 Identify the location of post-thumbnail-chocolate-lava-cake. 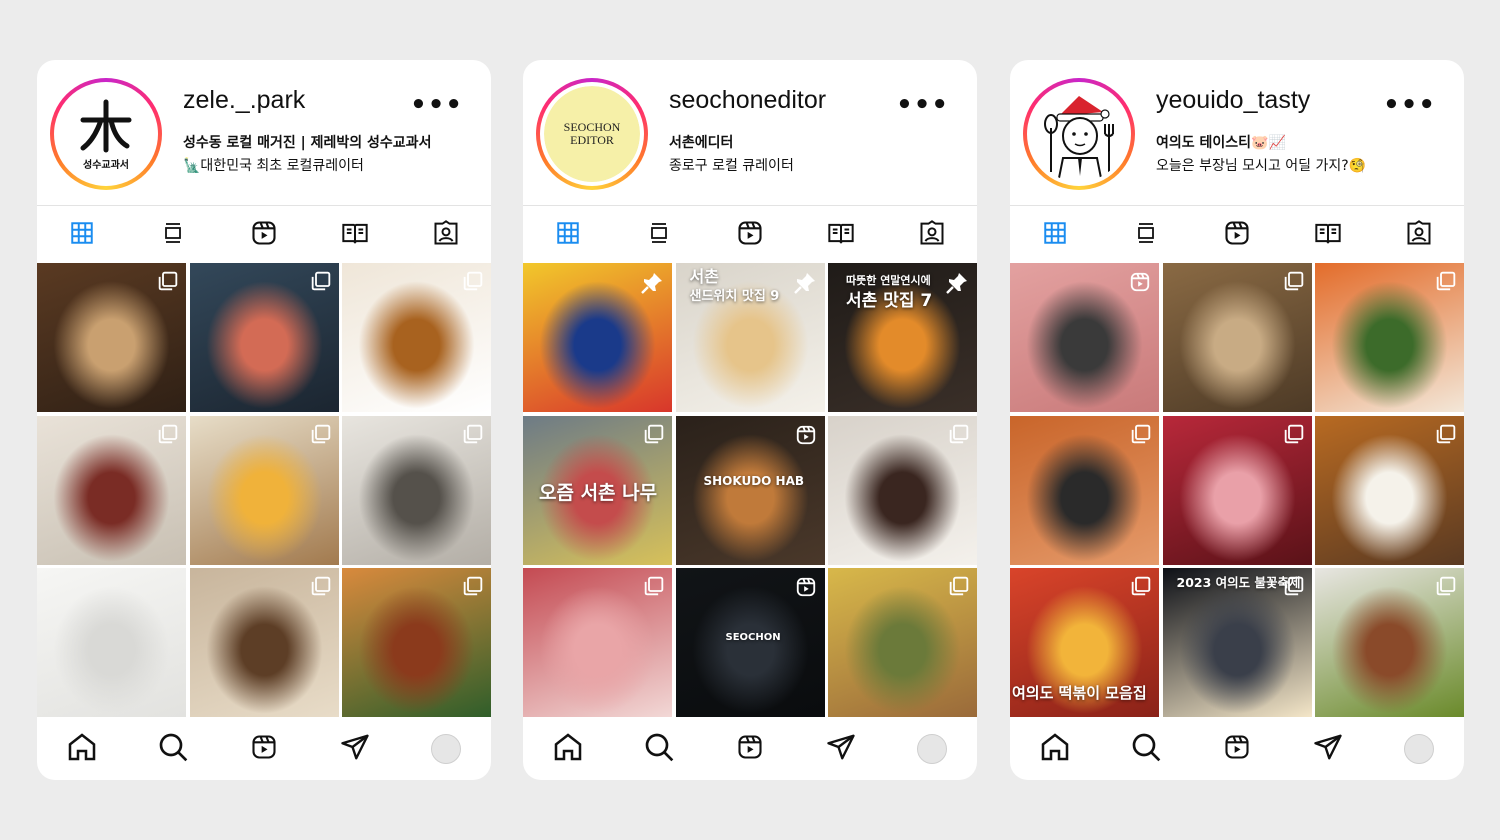
(902, 490).